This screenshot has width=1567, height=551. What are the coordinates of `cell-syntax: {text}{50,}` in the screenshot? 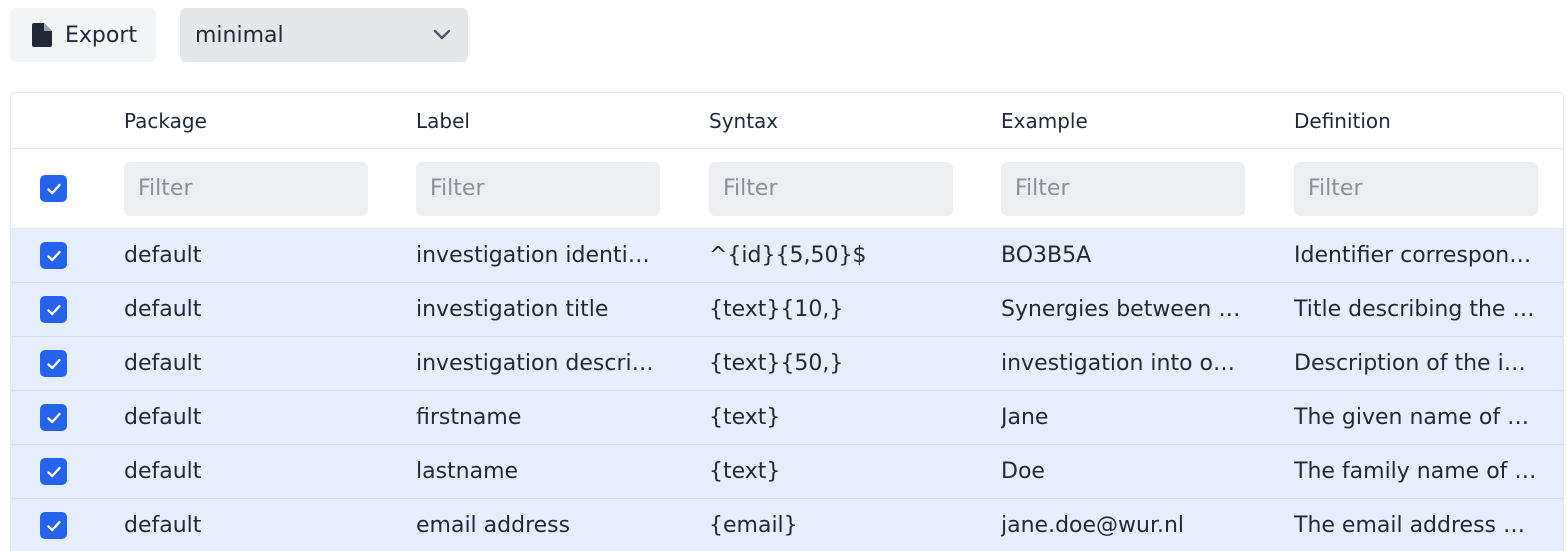 It's located at (776, 363).